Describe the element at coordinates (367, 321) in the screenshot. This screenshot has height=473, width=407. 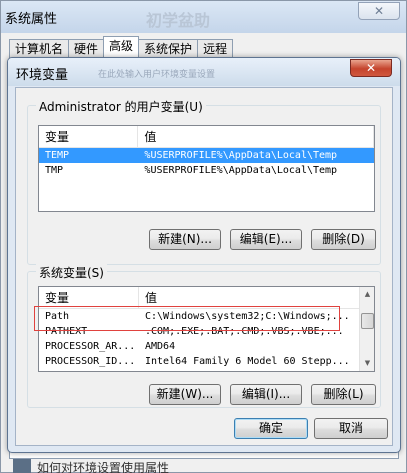
I see `scrollbar-thumb` at that location.